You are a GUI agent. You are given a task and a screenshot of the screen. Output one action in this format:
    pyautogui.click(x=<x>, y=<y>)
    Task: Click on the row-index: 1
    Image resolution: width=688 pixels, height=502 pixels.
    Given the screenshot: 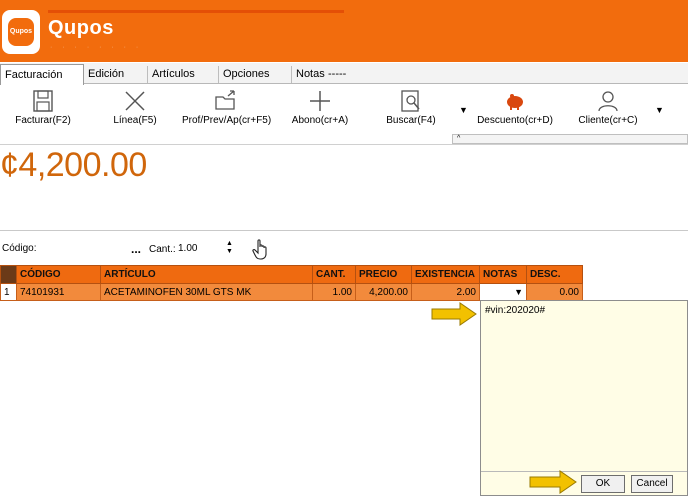 What is the action you would take?
    pyautogui.click(x=8, y=292)
    